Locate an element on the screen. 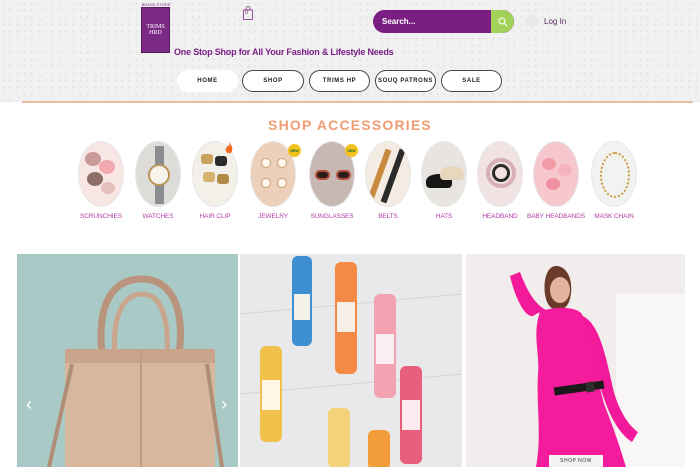 This screenshot has width=700, height=467. category-hats: HATS is located at coordinates (444, 180).